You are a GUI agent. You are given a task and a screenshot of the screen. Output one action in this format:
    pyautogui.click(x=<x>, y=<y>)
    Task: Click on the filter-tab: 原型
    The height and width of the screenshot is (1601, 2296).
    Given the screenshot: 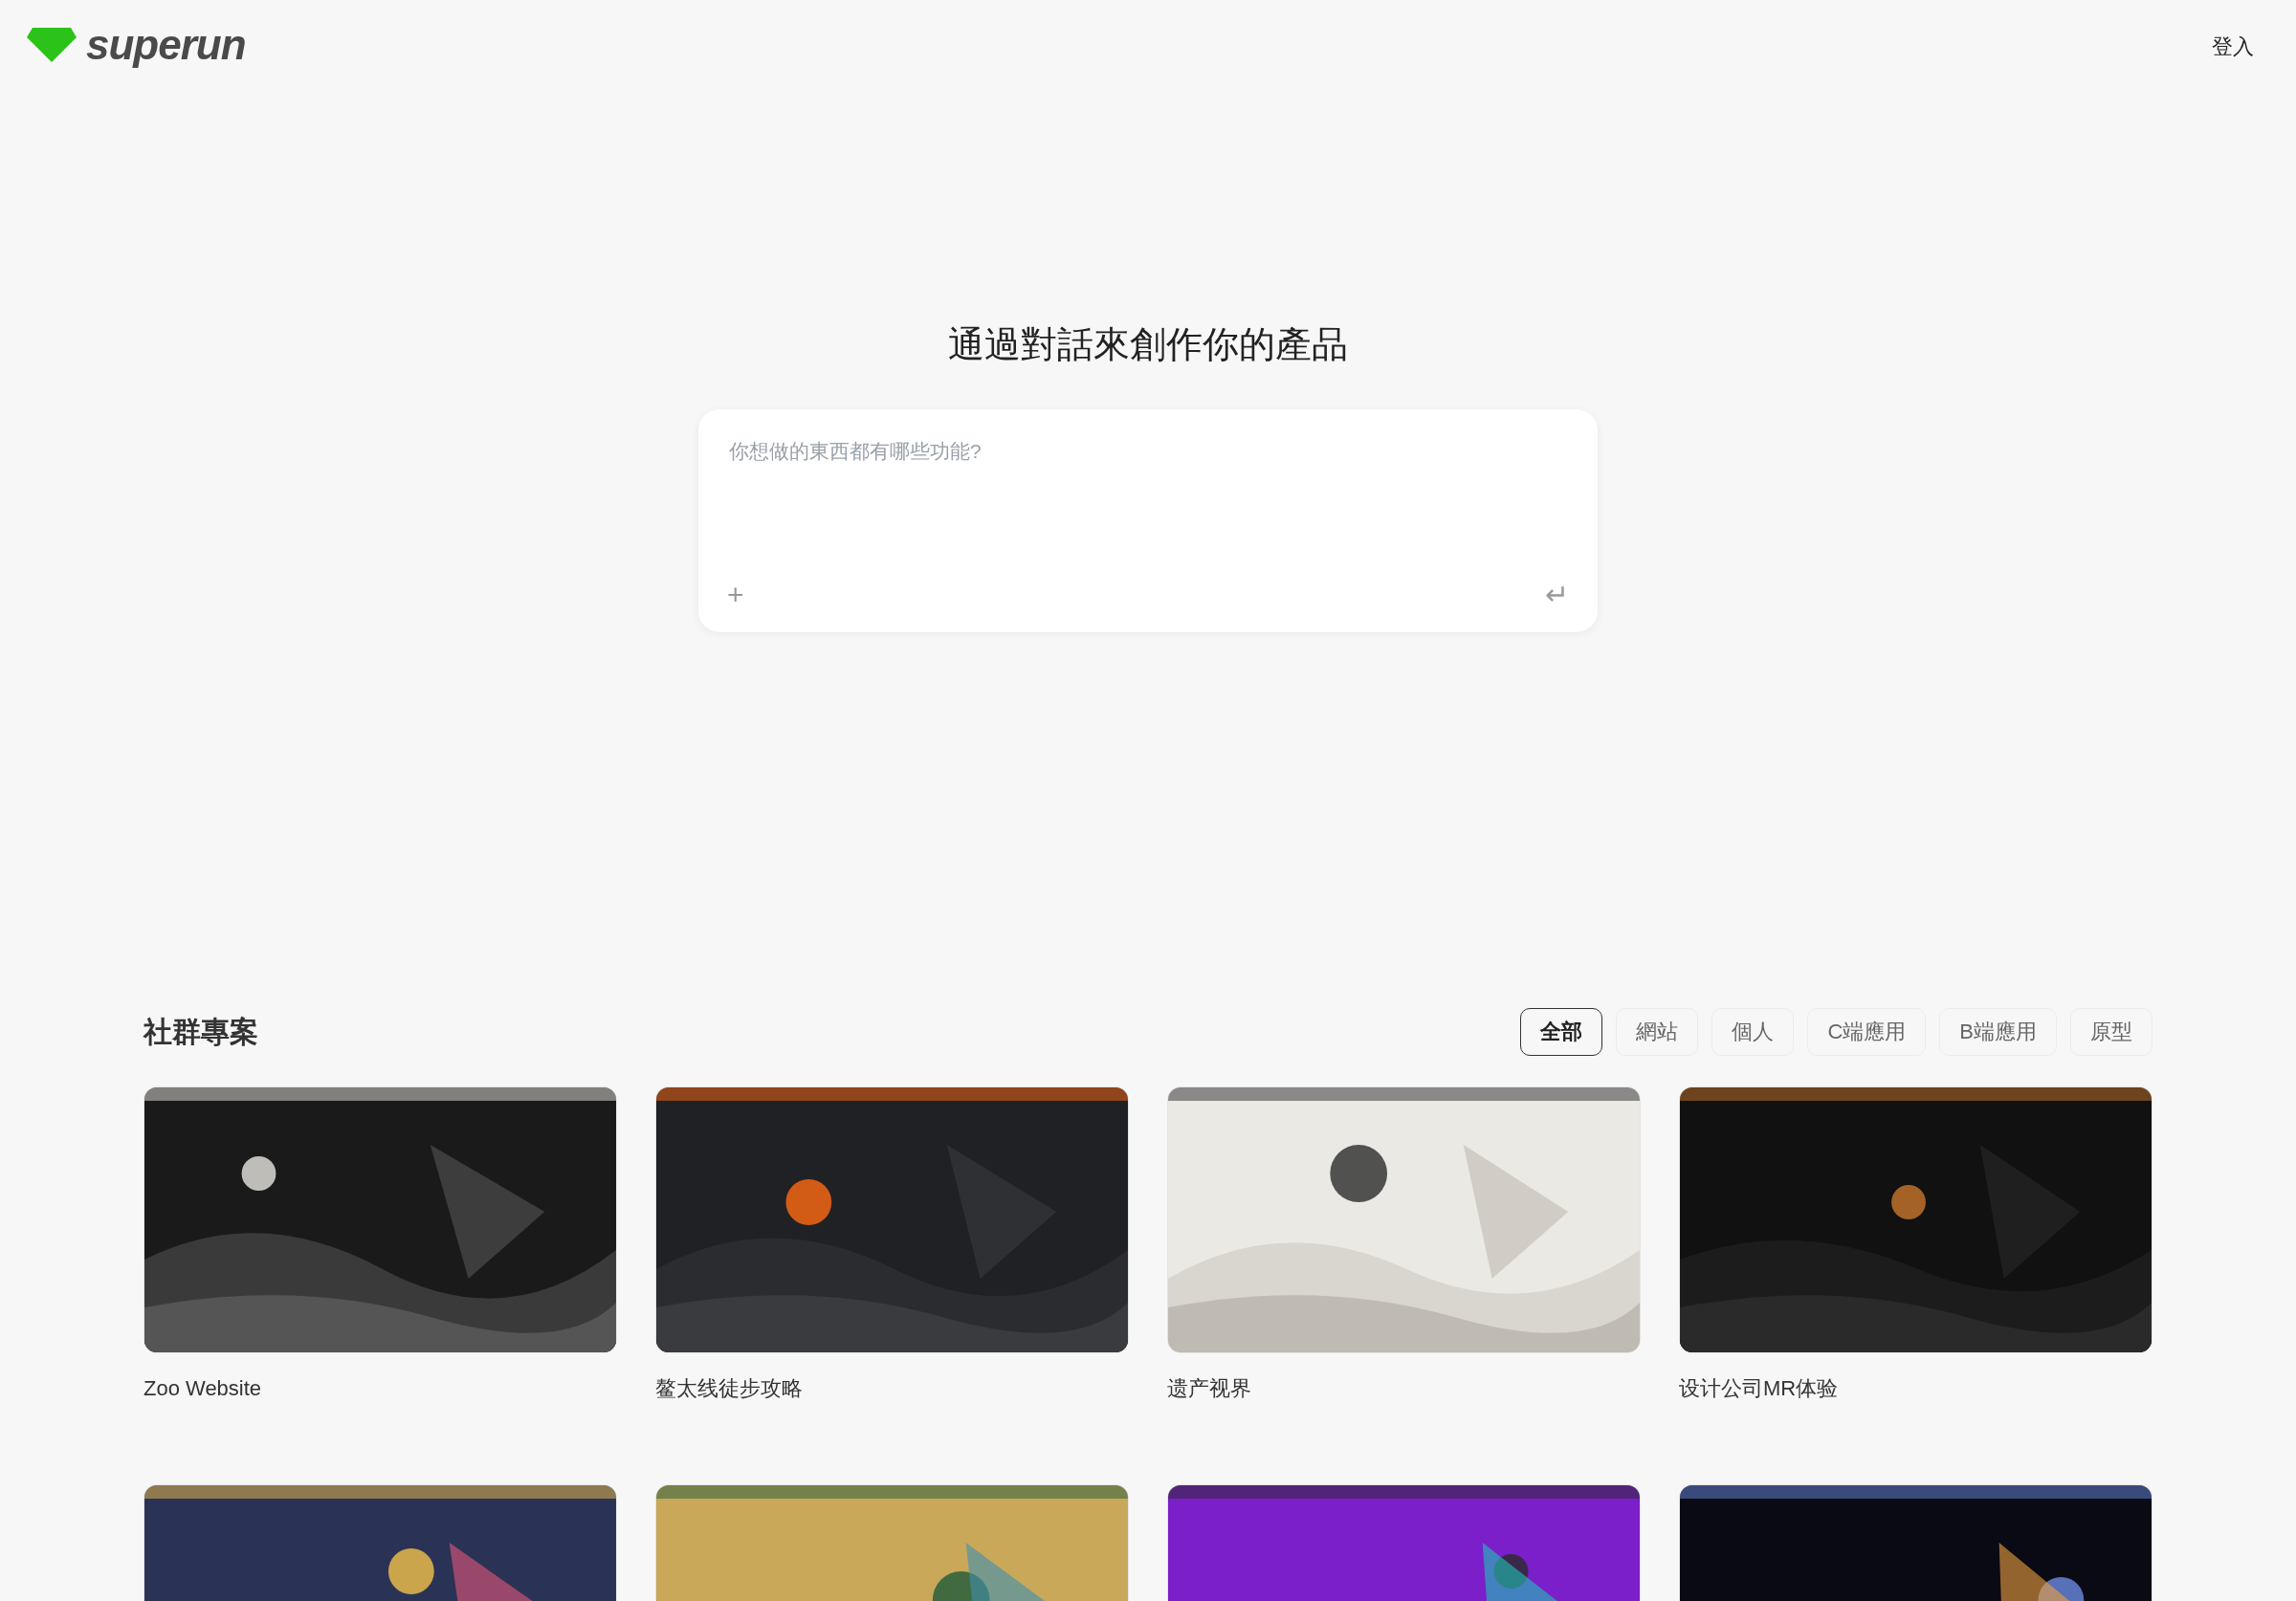 What is the action you would take?
    pyautogui.click(x=2111, y=1032)
    